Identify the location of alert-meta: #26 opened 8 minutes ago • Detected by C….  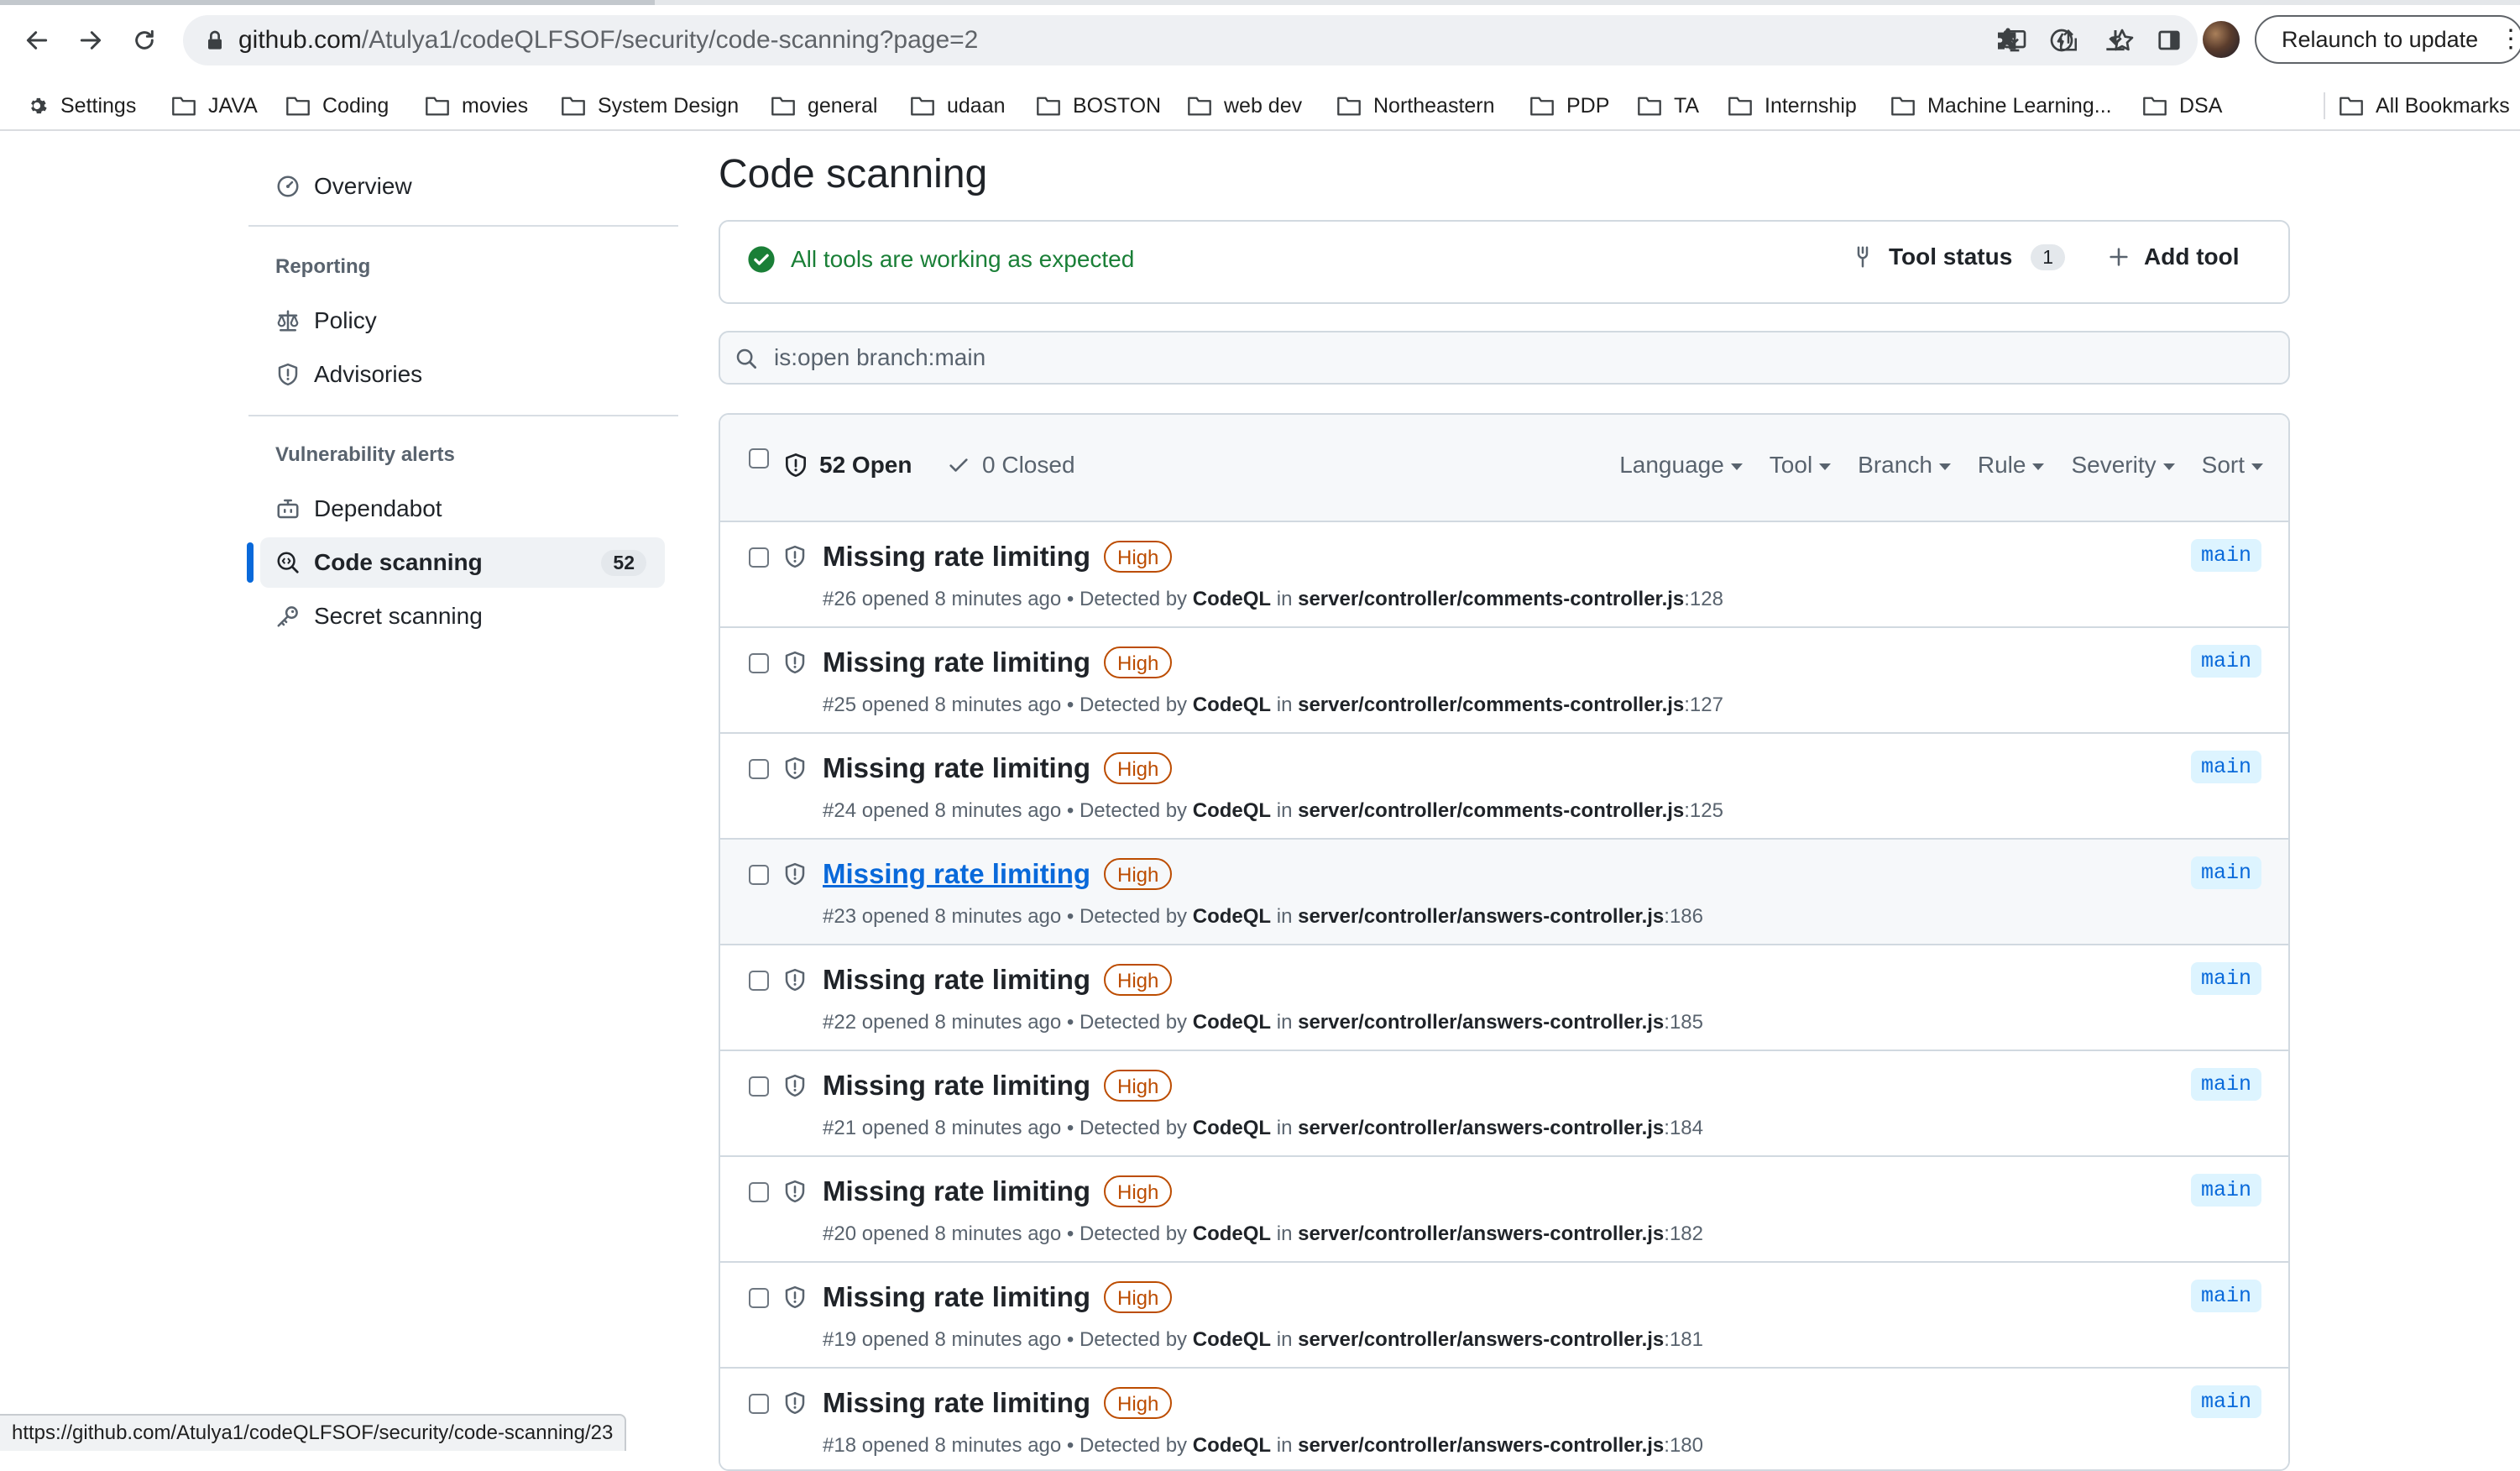
(1273, 599).